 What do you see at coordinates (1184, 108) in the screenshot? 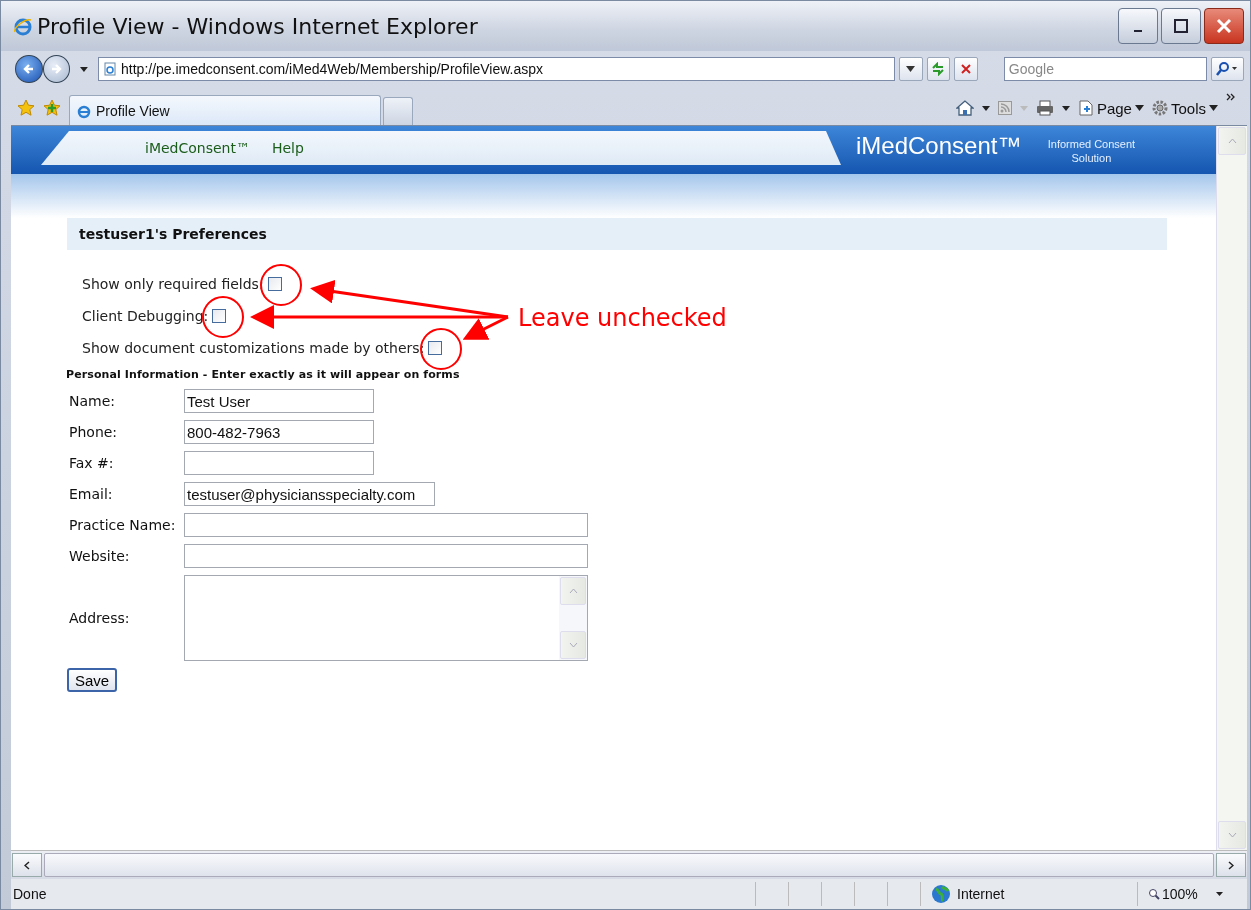
I see `tools-menu: Tools` at bounding box center [1184, 108].